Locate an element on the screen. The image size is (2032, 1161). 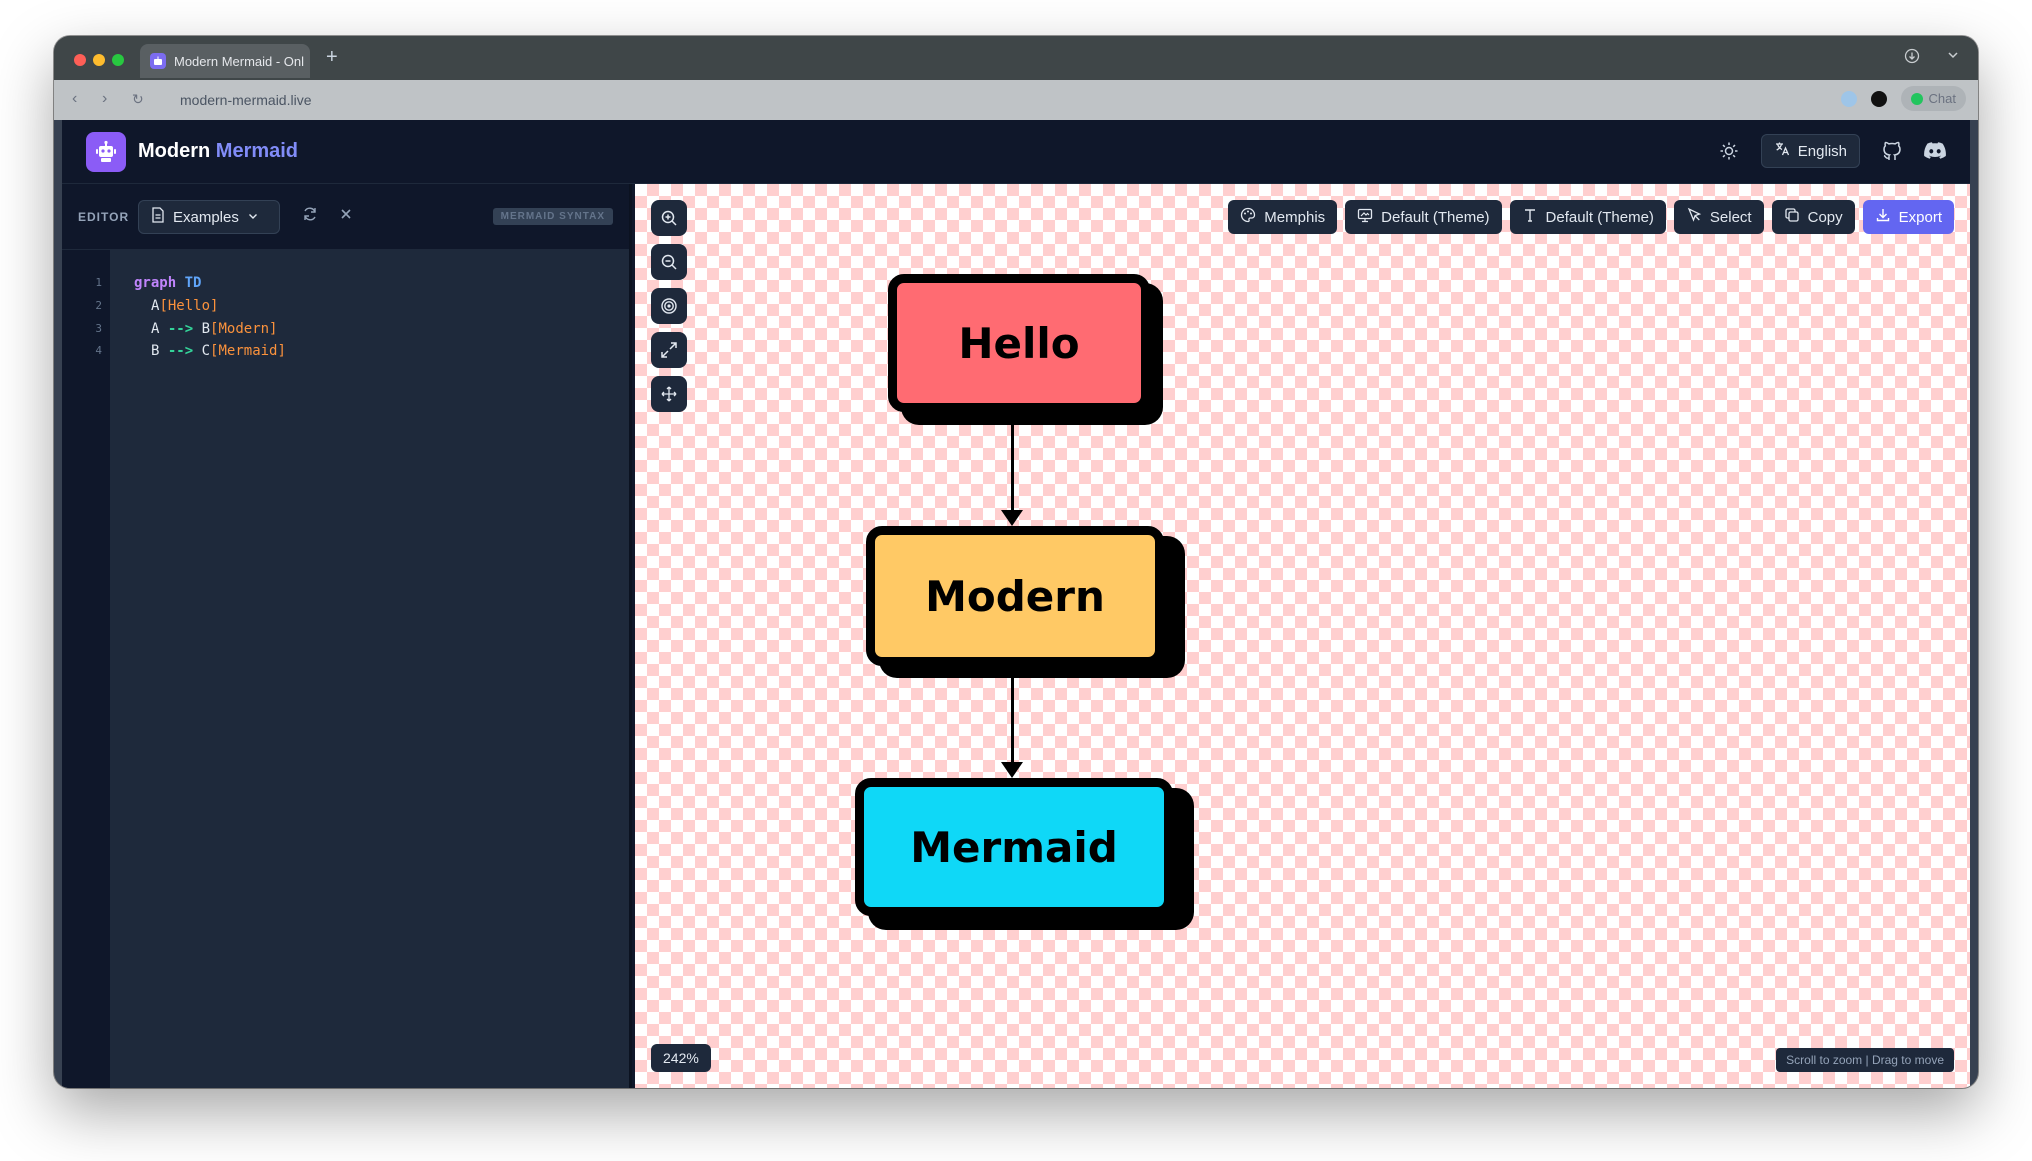
zoom-in-icon is located at coordinates (669, 218).